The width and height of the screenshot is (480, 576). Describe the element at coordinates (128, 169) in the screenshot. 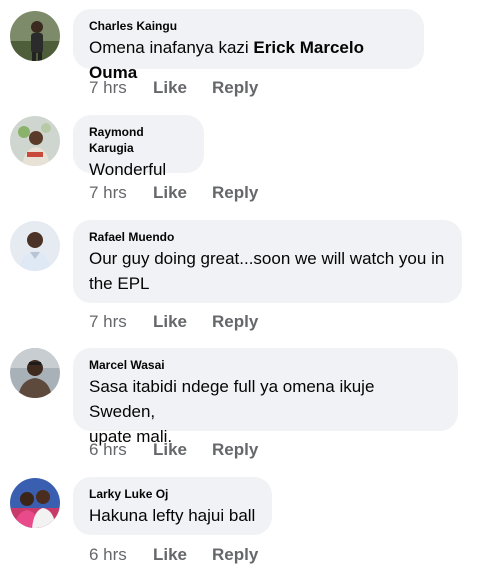

I see `comment-text: Wonderful` at that location.